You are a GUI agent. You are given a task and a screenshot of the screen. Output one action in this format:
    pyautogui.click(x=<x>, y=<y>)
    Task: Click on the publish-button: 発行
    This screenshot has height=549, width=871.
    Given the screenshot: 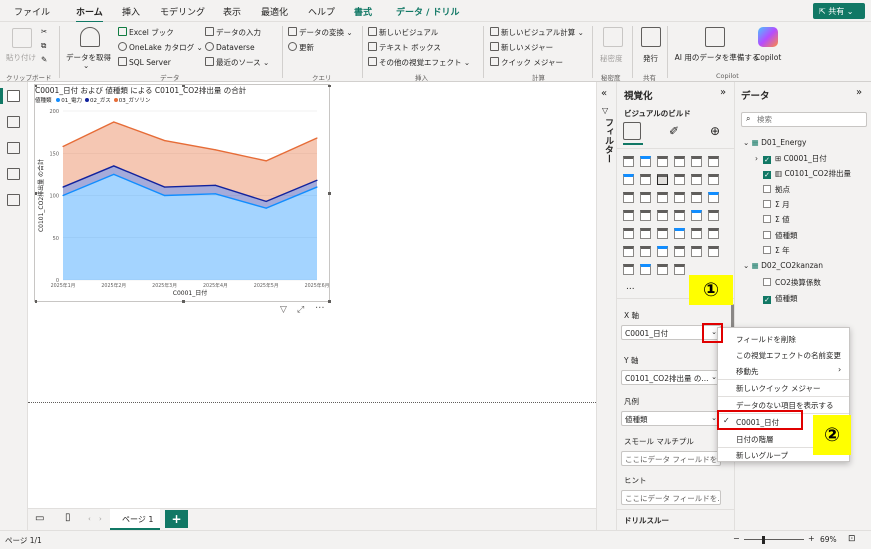 What is the action you would take?
    pyautogui.click(x=650, y=58)
    